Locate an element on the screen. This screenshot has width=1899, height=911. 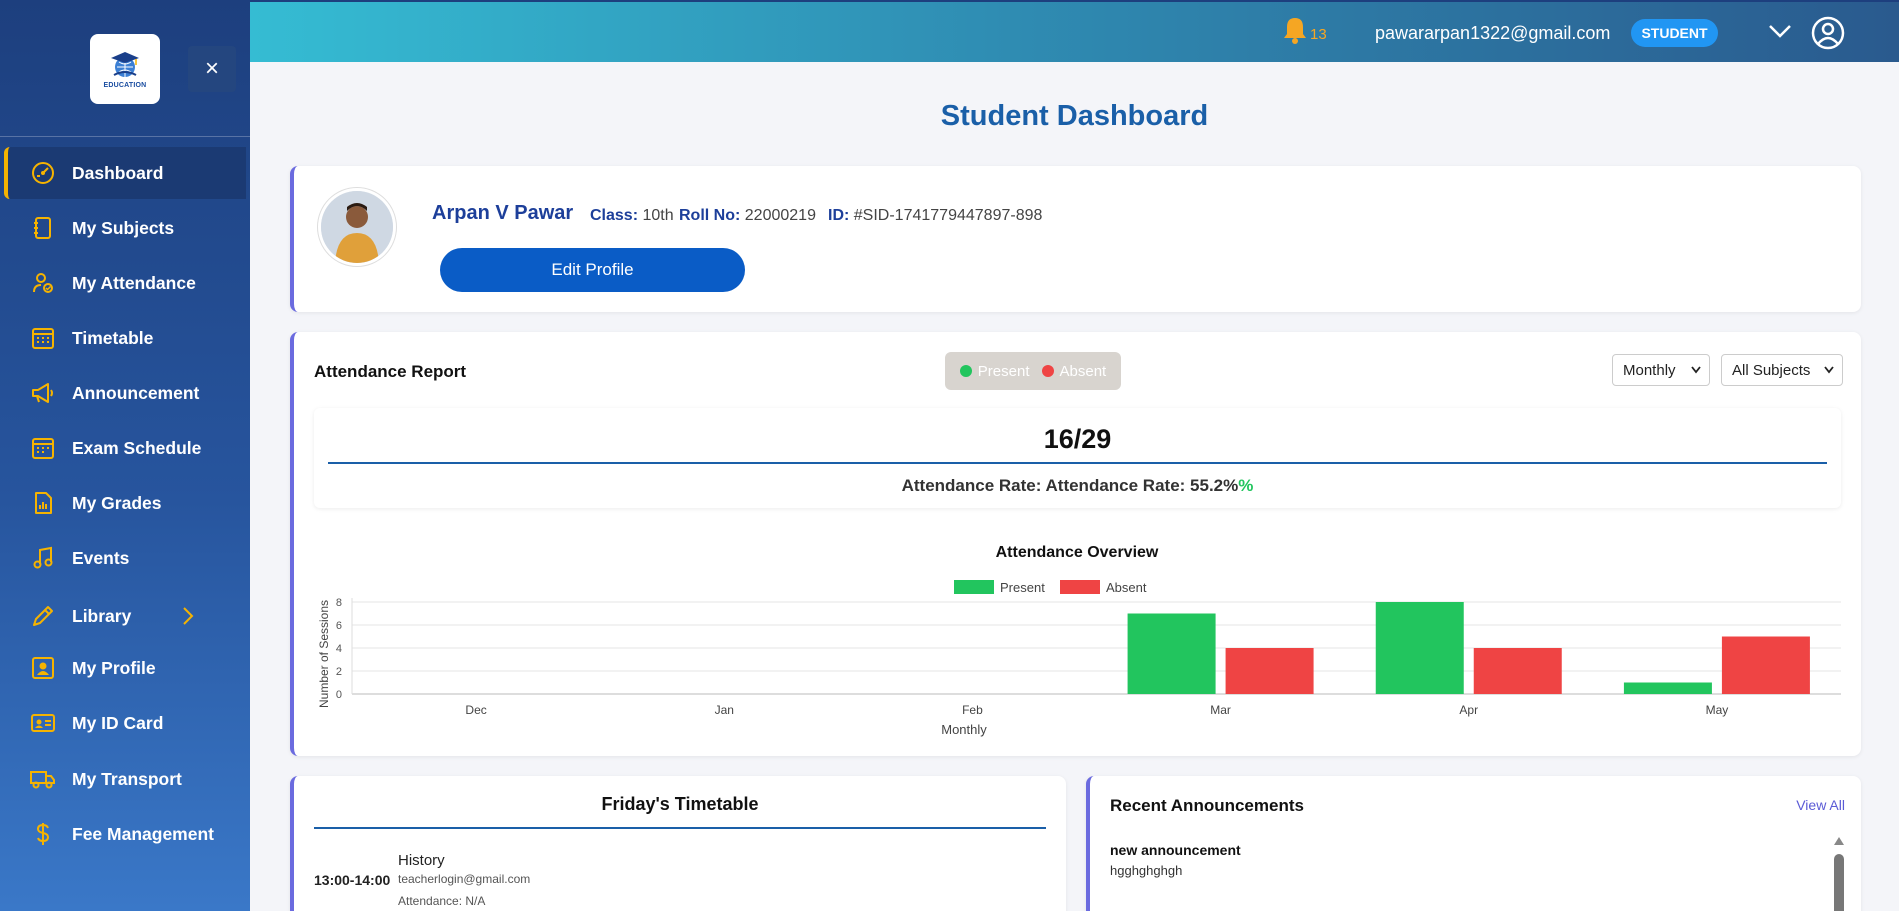
sidebar-item-my-profile: My Profile is located at coordinates (125, 668).